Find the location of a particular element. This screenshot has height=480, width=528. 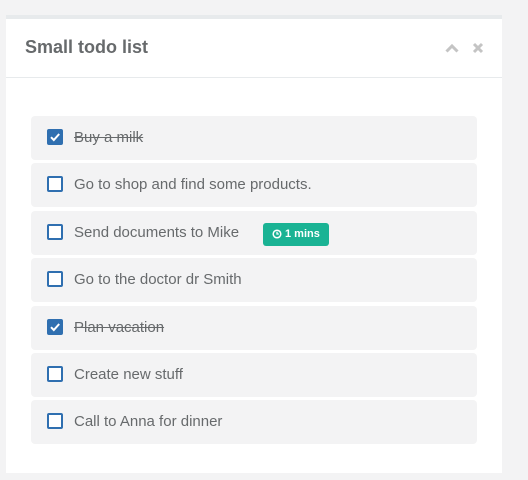

panel-tools is located at coordinates (465, 48).